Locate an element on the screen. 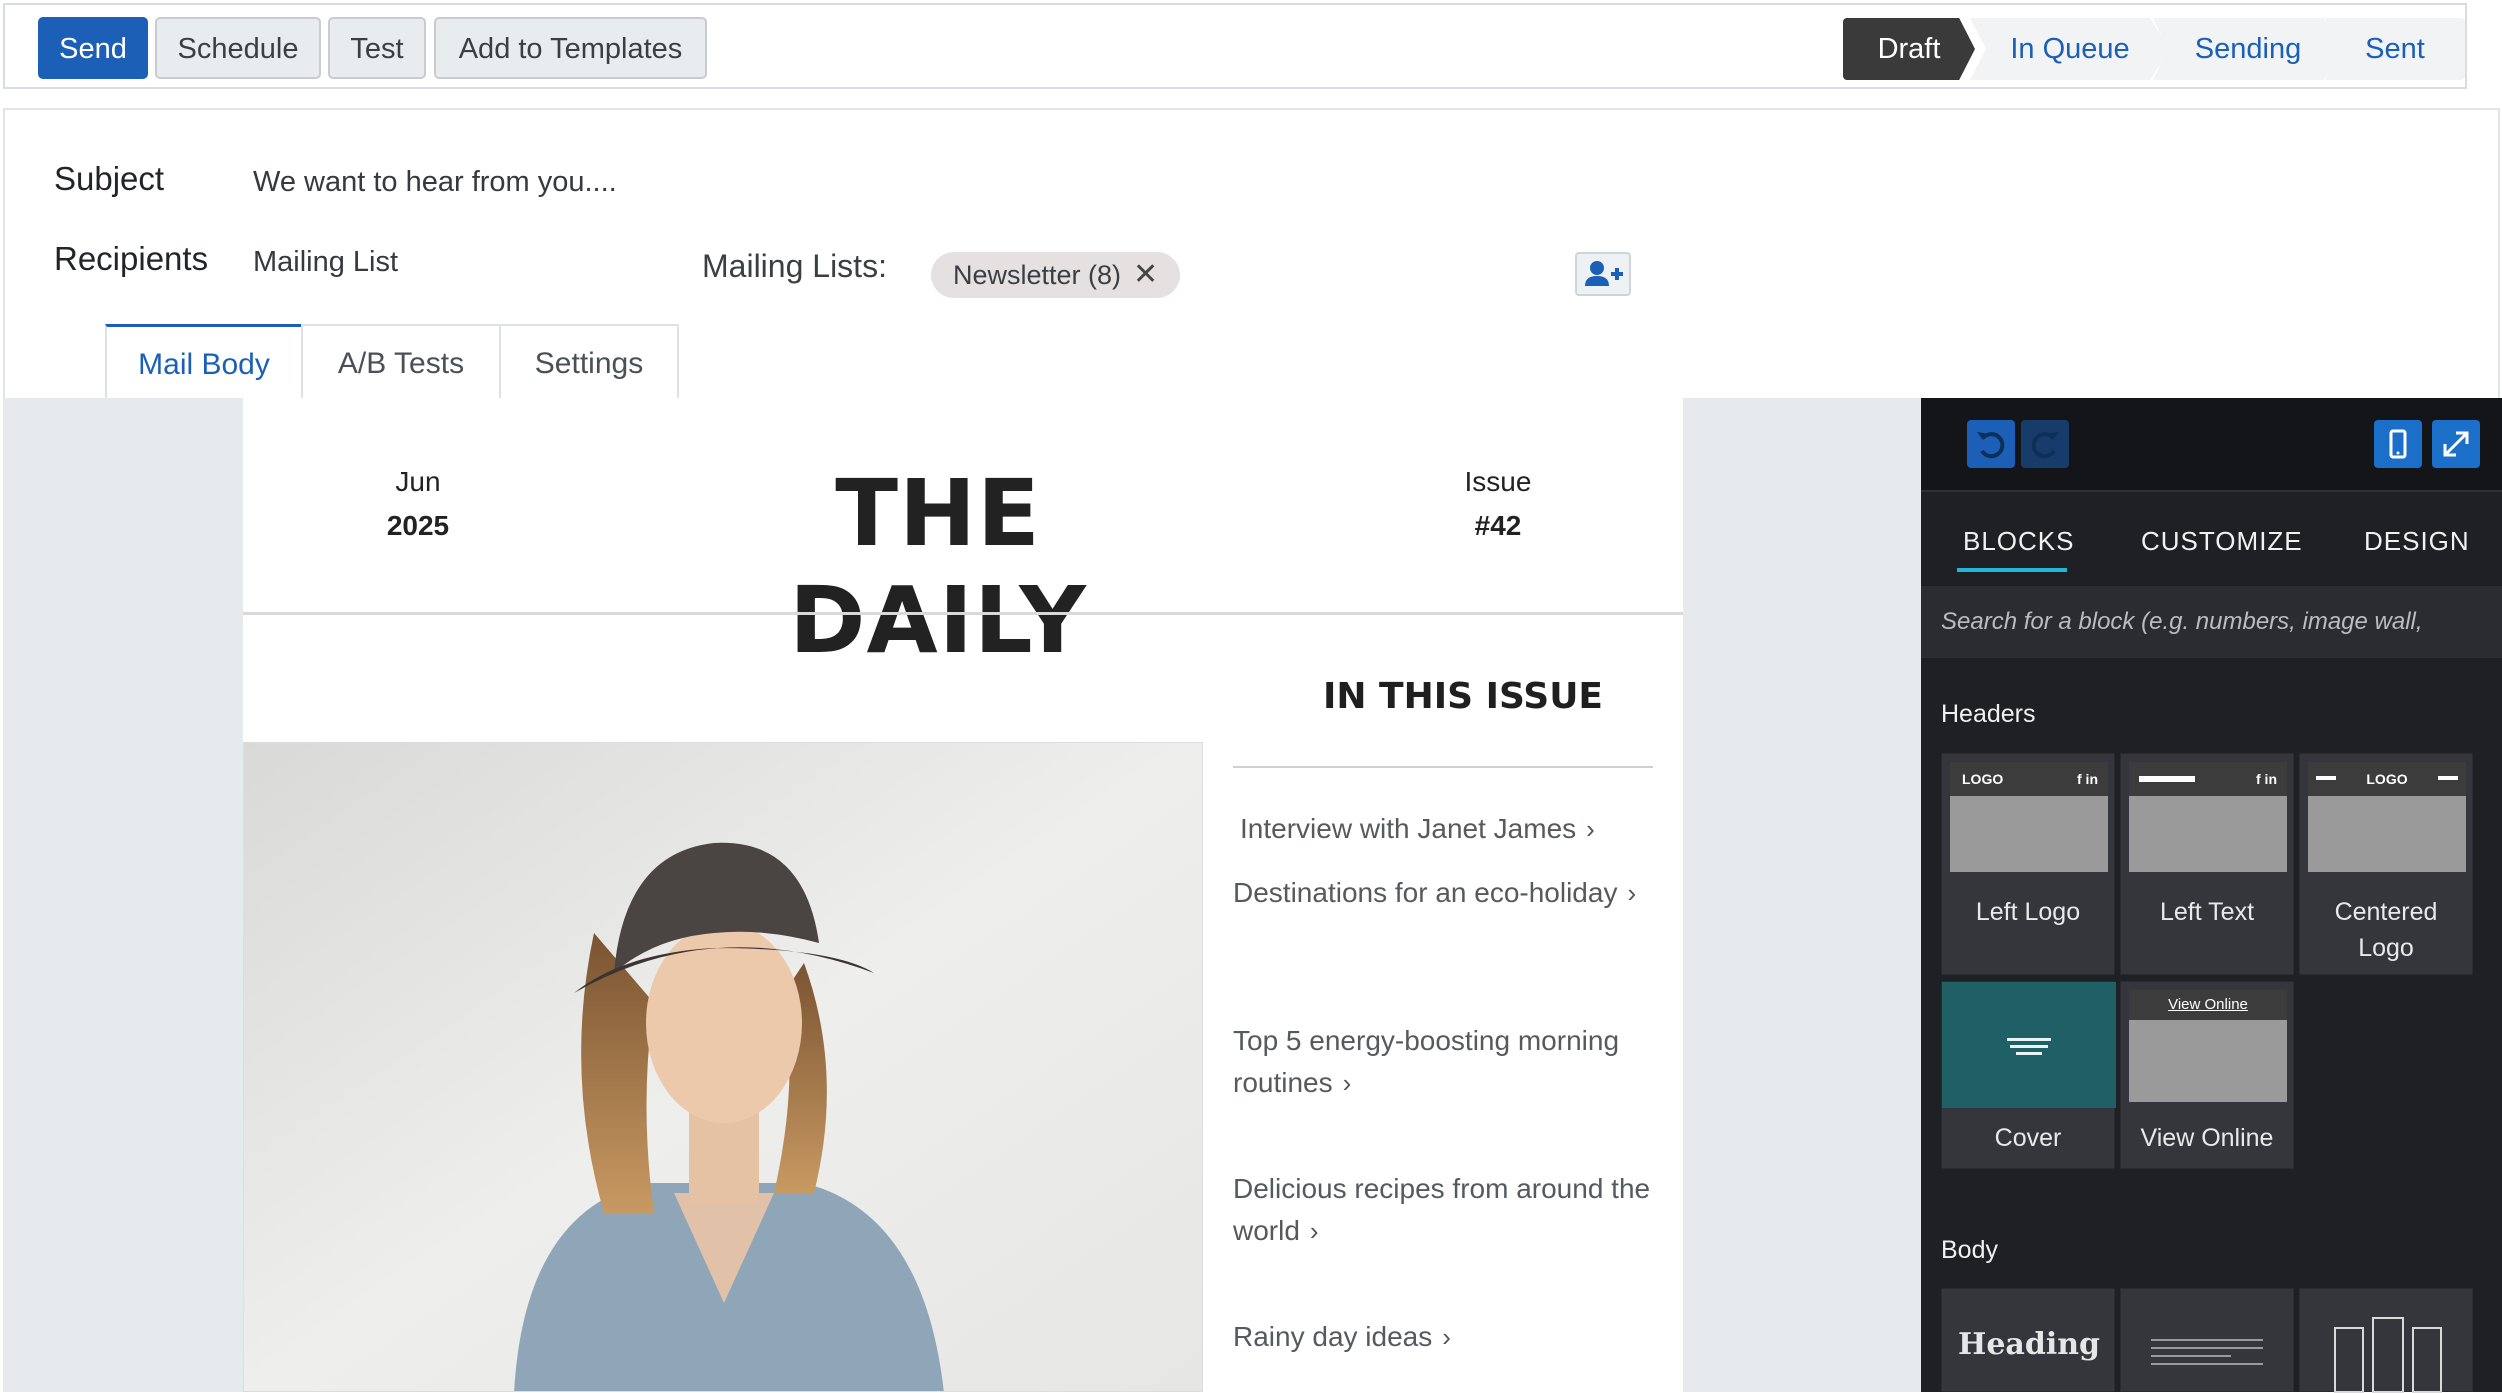  block-left-text: f in Left Text is located at coordinates (2207, 864).